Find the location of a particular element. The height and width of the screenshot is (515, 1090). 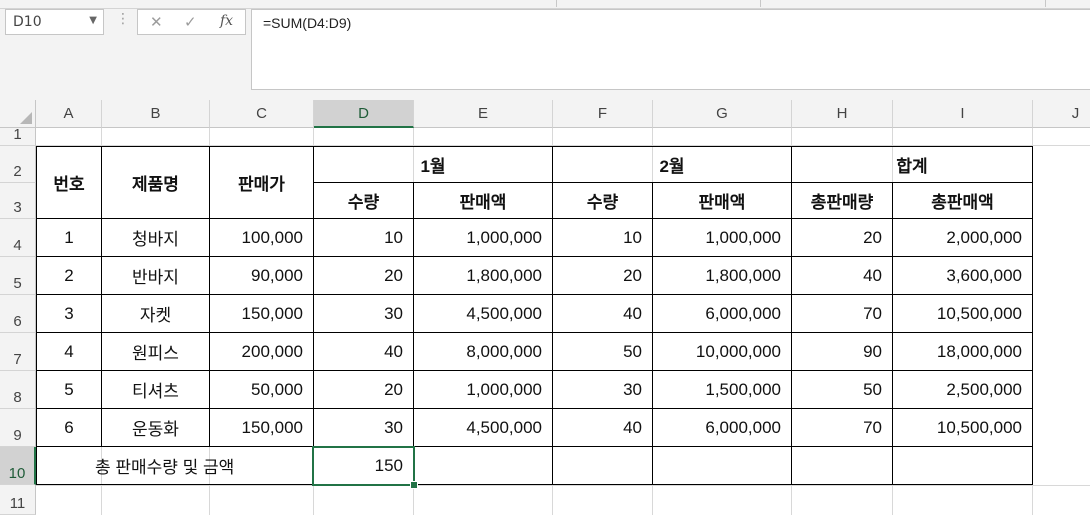

cell-no: 4 is located at coordinates (69, 351).